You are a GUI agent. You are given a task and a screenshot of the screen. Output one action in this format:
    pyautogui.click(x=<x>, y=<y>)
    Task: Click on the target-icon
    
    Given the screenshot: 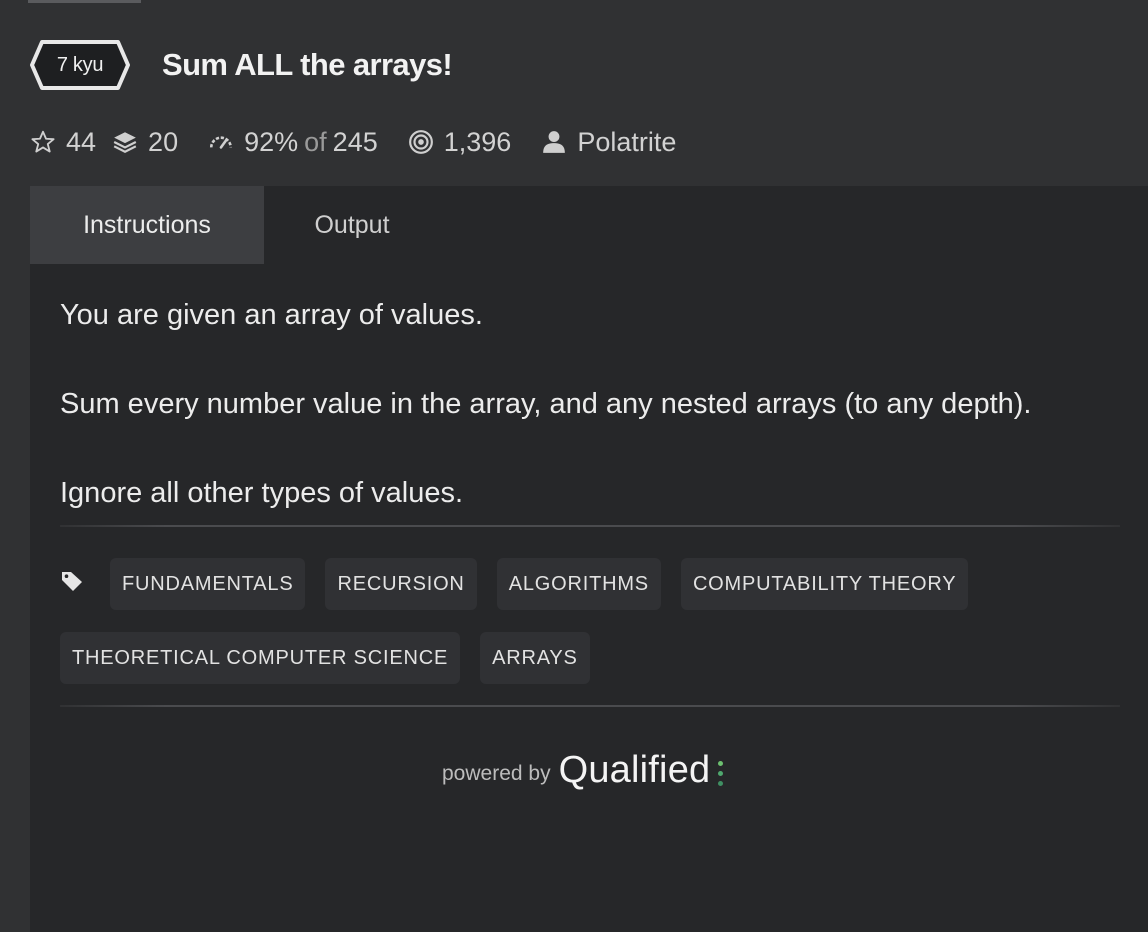 What is the action you would take?
    pyautogui.click(x=420, y=142)
    